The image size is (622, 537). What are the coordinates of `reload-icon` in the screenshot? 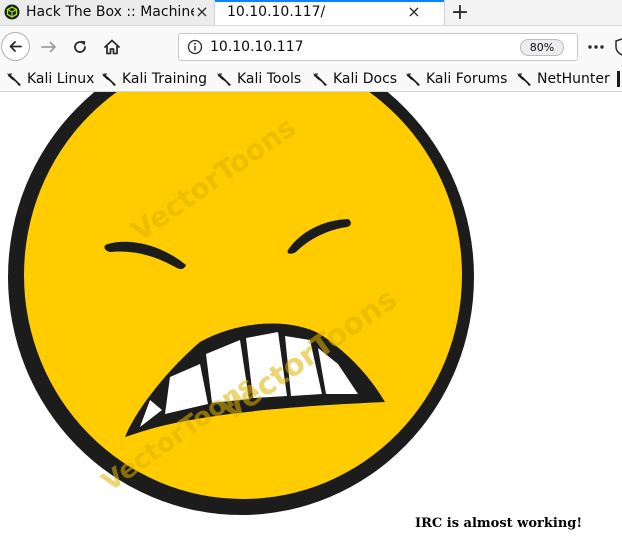 It's located at (80, 46).